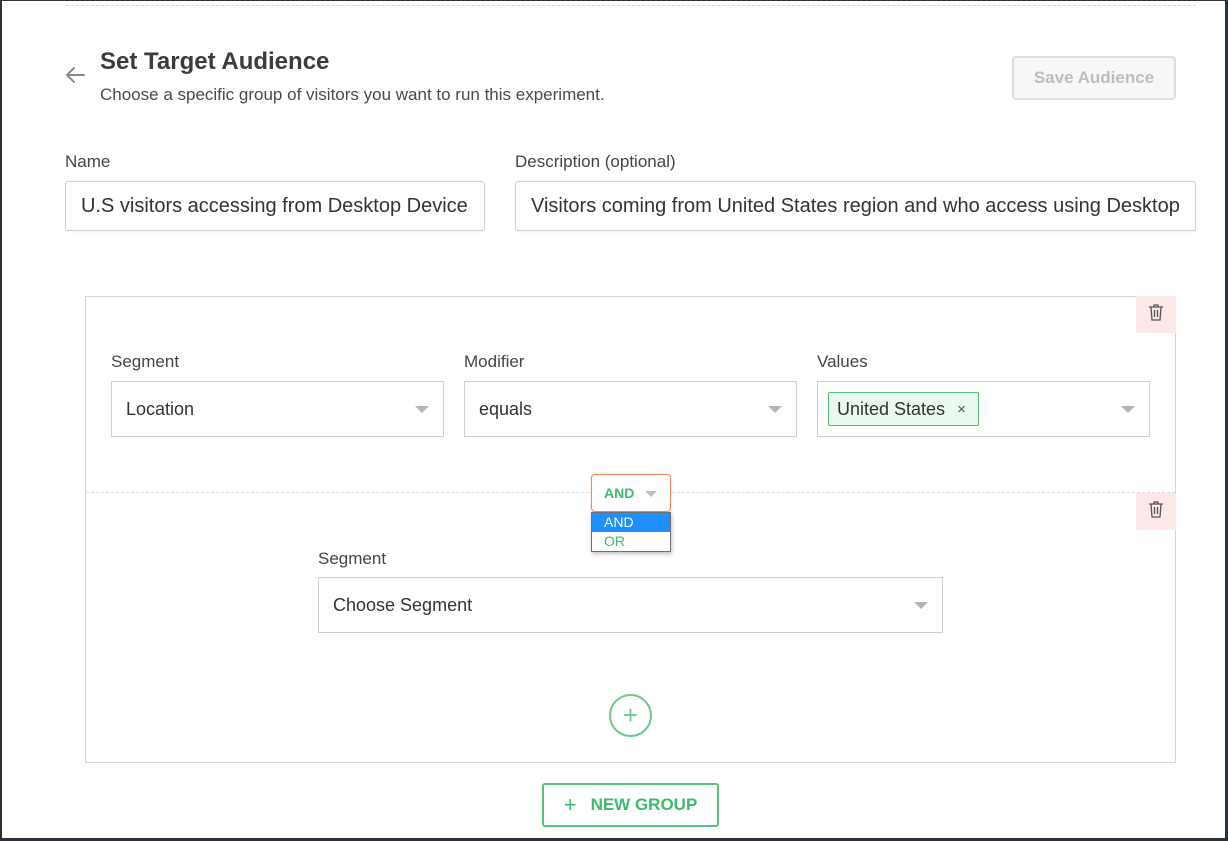 This screenshot has height=841, width=1228. What do you see at coordinates (75, 75) in the screenshot?
I see `back-arrow-icon` at bounding box center [75, 75].